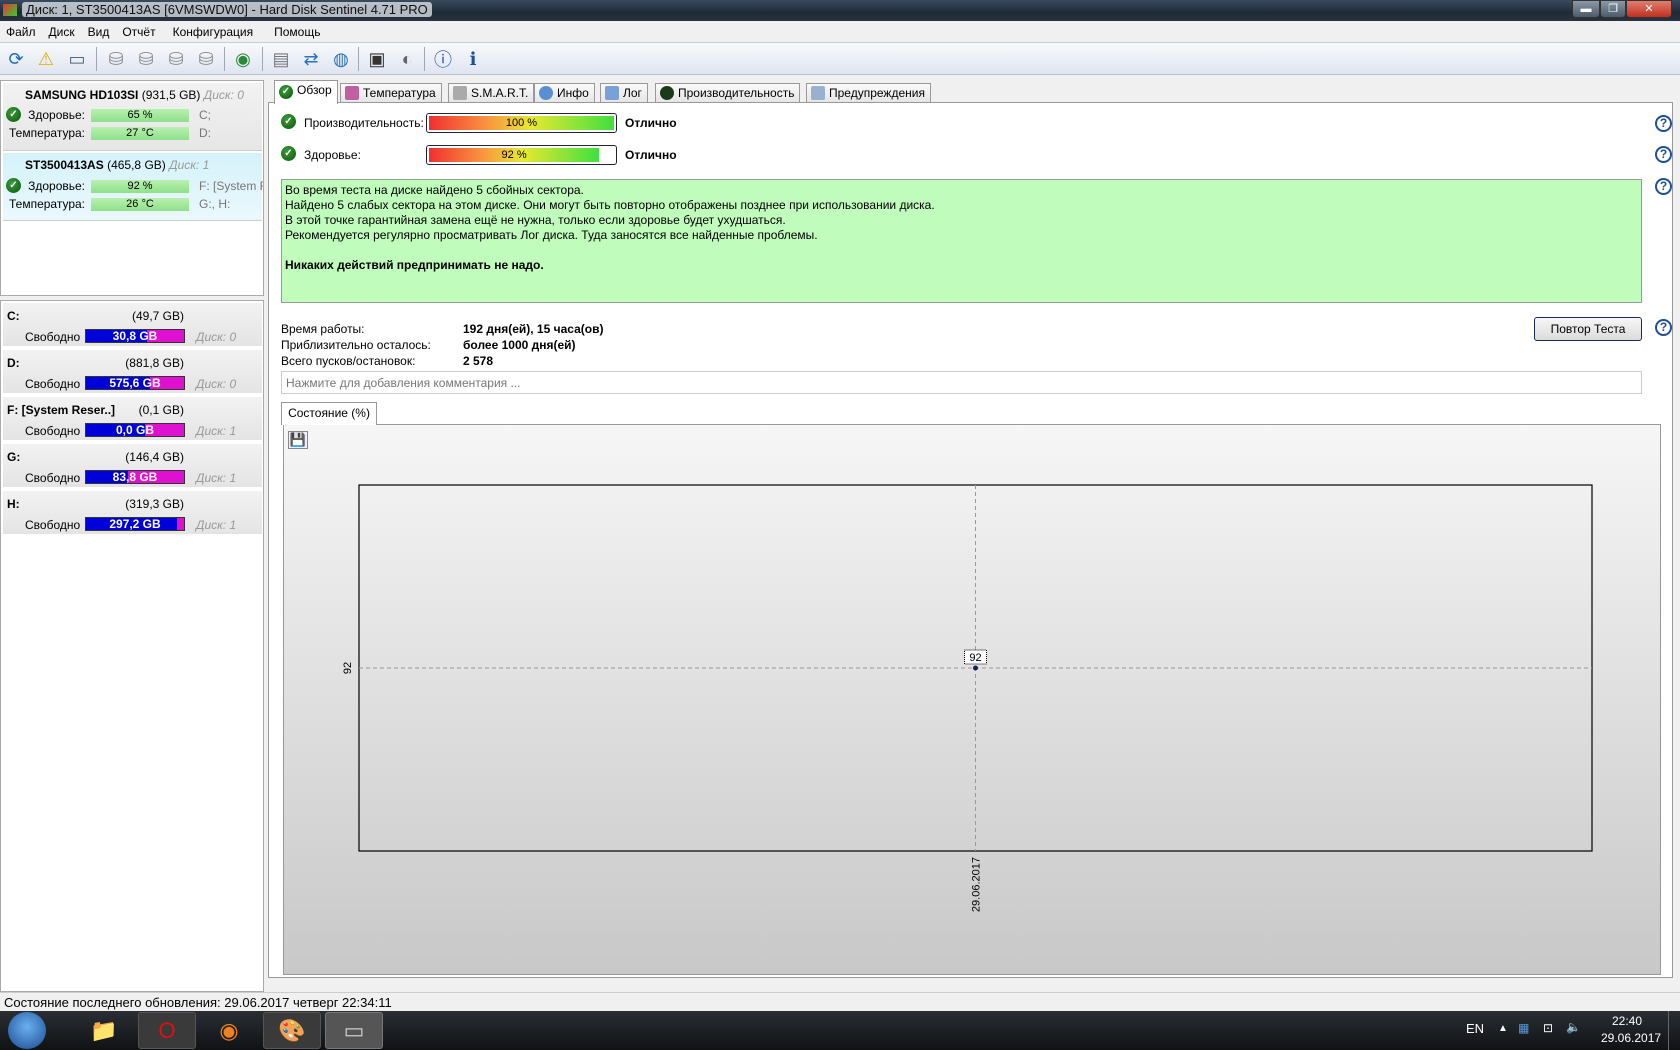 The image size is (1680, 1050). I want to click on tab-performance: Производительность, so click(728, 93).